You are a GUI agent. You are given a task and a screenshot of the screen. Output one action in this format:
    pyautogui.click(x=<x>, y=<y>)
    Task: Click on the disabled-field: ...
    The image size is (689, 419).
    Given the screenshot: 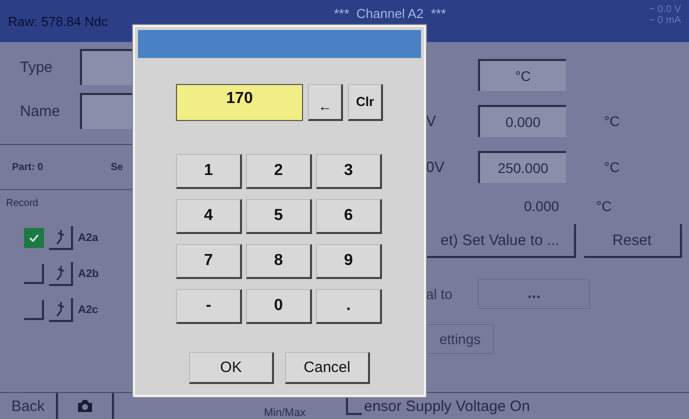 What is the action you would take?
    pyautogui.click(x=534, y=294)
    